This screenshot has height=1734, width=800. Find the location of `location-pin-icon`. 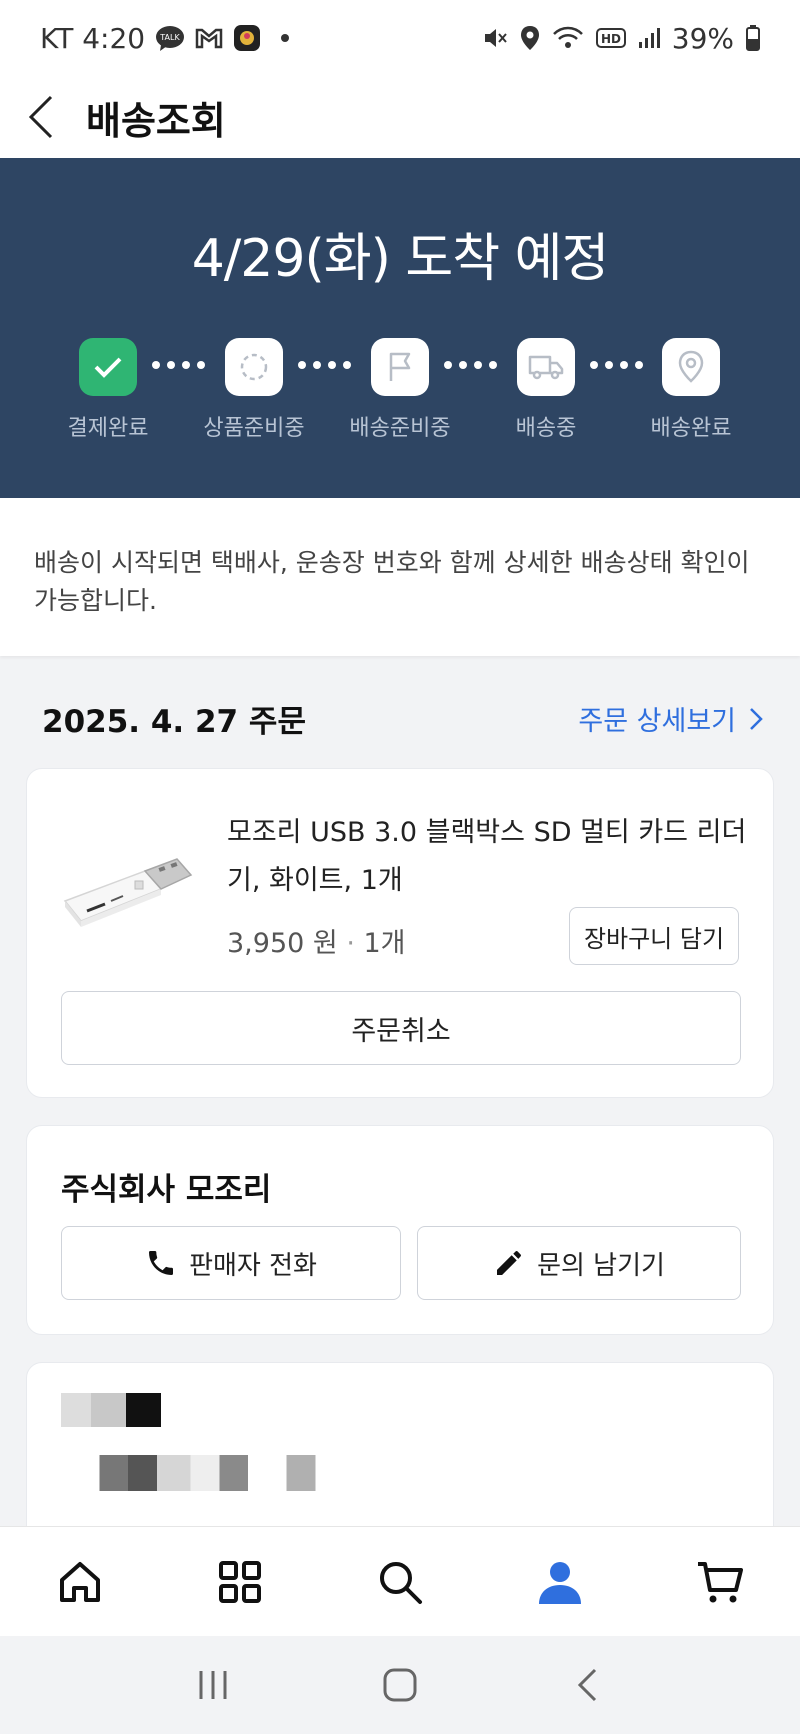

location-pin-icon is located at coordinates (691, 367).